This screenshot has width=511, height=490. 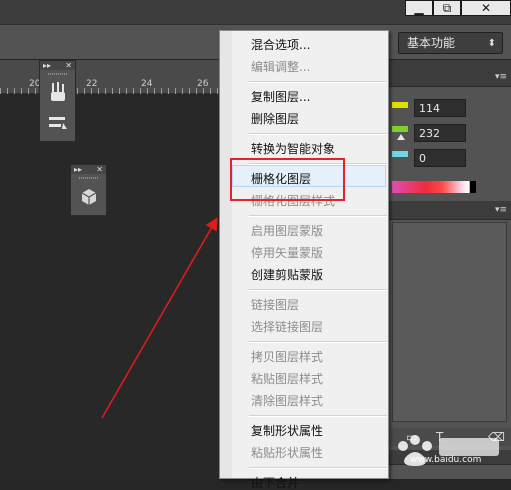 I want to click on blue-value-field: 0, so click(x=440, y=158).